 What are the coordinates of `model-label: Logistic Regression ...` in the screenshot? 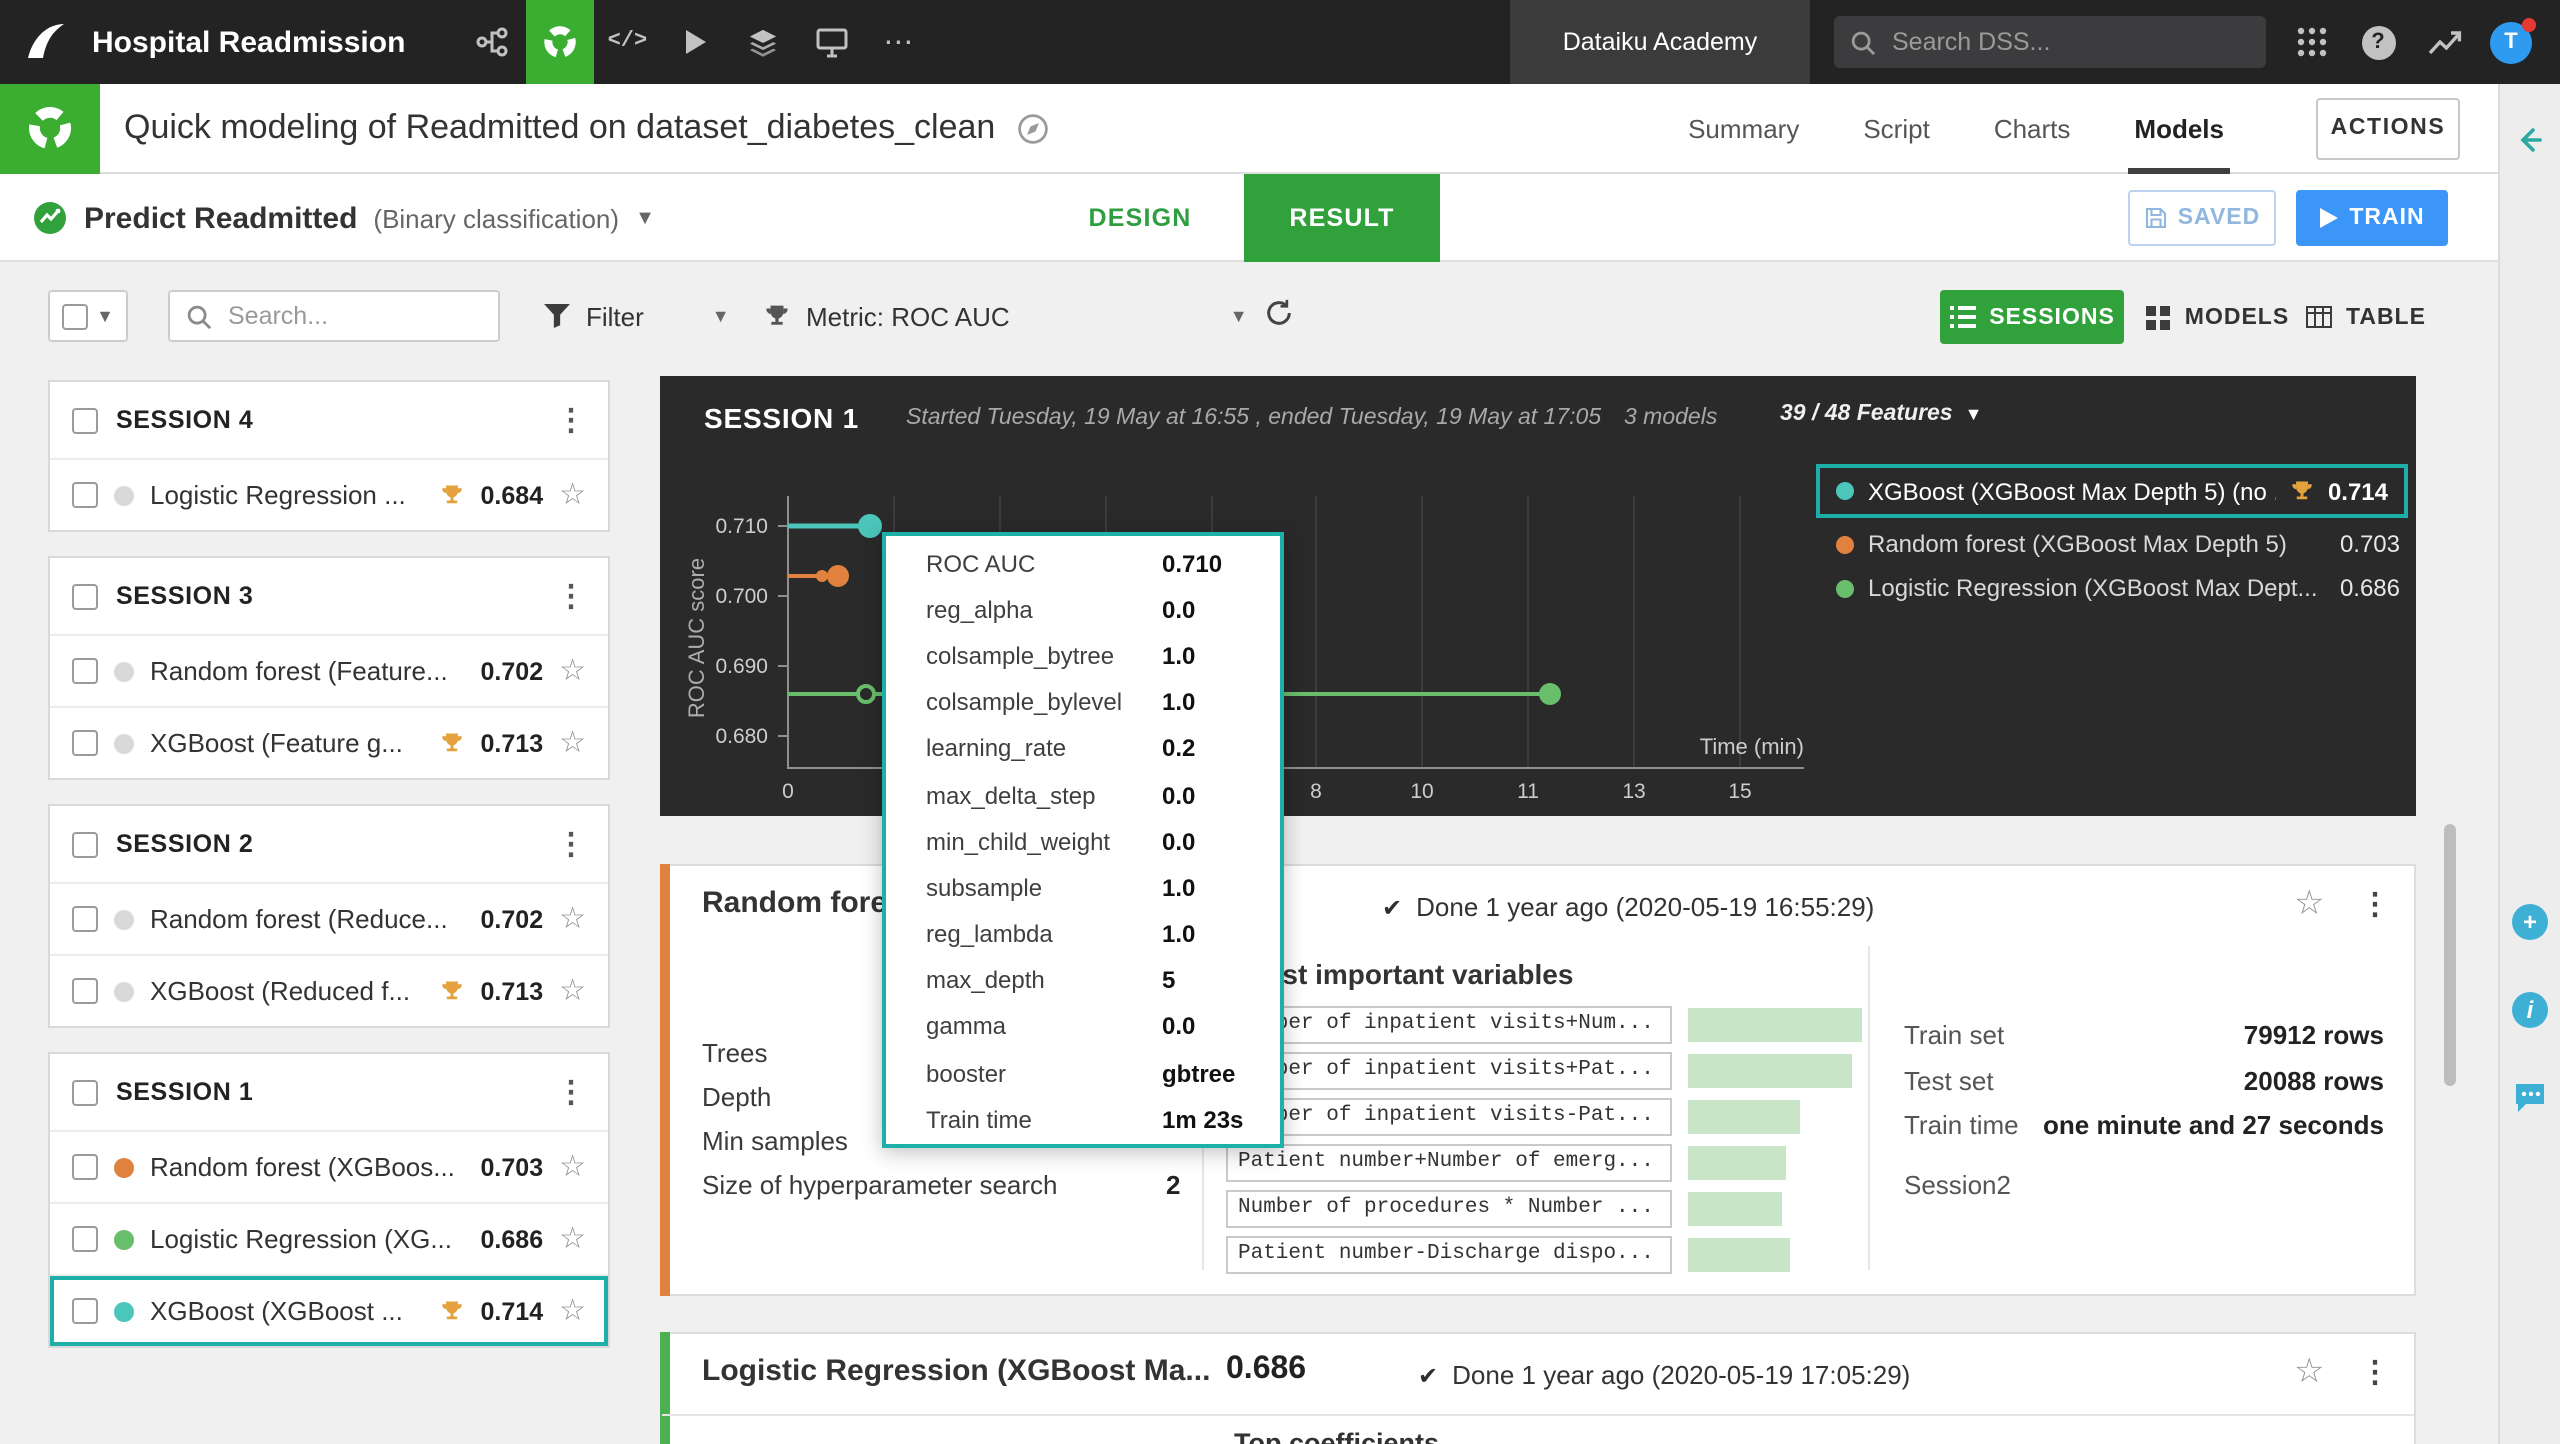 It's located at (278, 495).